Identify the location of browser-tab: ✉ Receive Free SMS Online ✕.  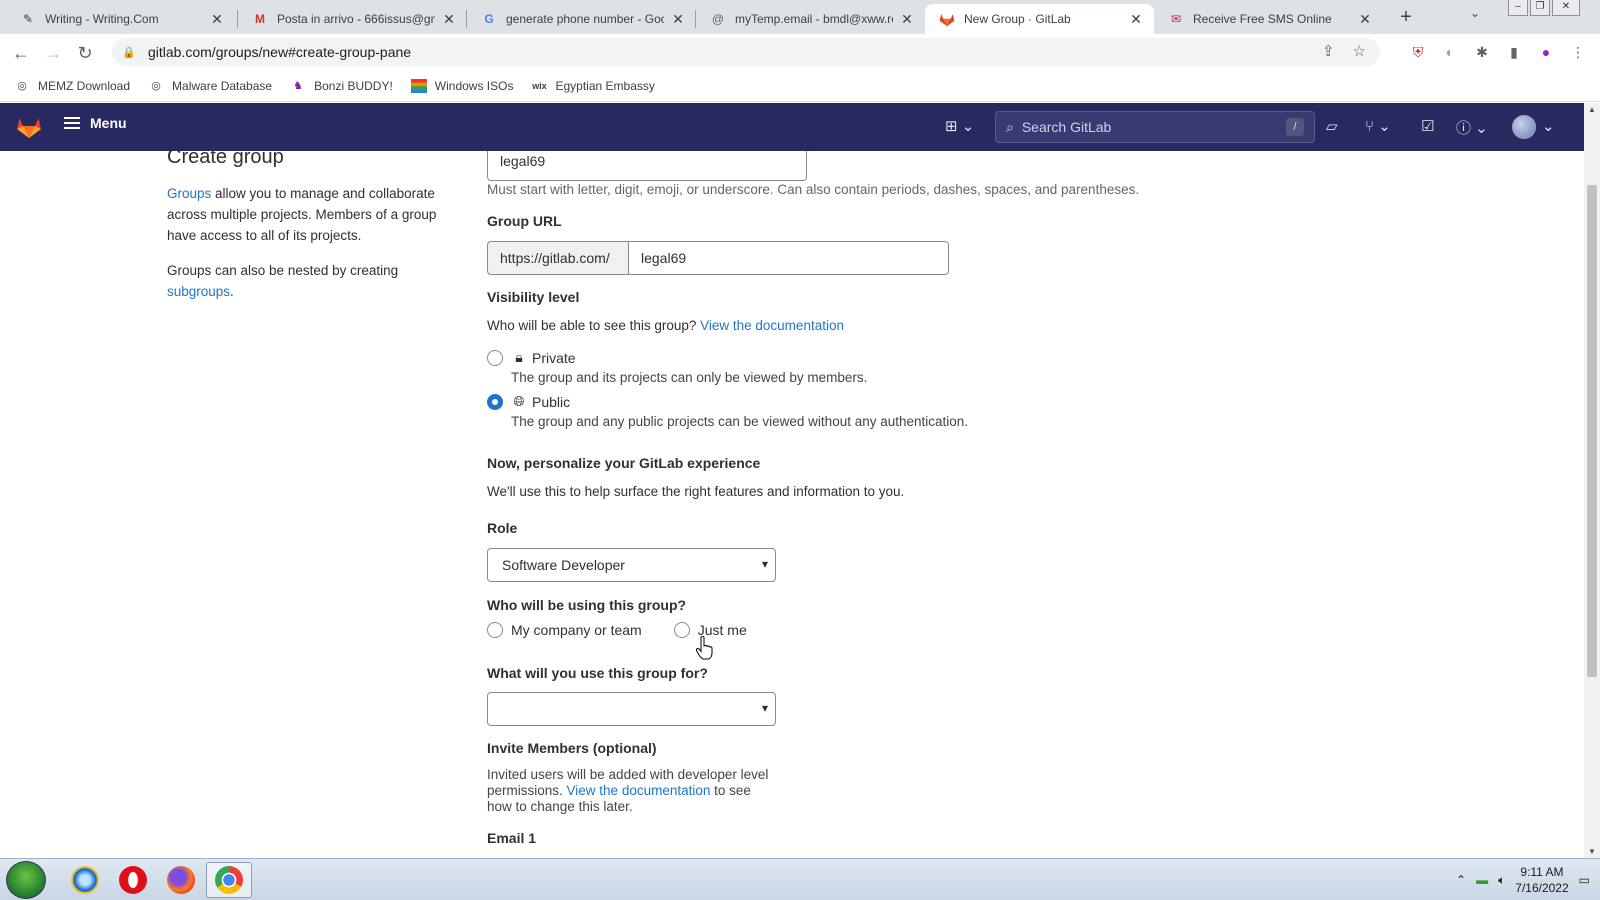
(1268, 19).